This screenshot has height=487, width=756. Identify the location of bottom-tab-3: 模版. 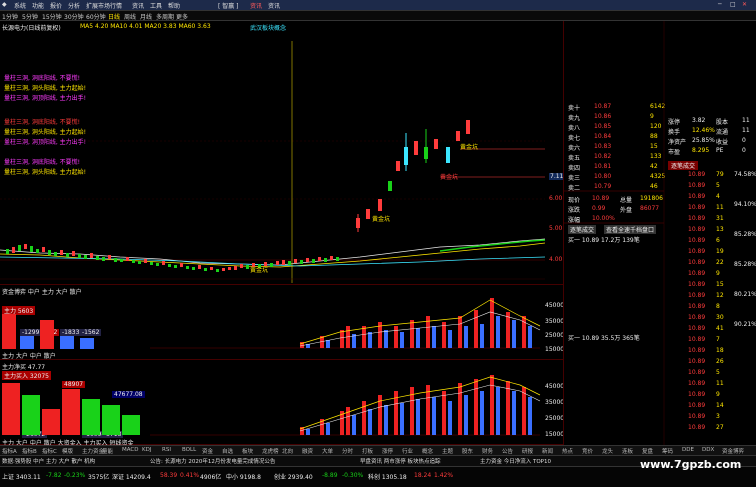
(67, 451).